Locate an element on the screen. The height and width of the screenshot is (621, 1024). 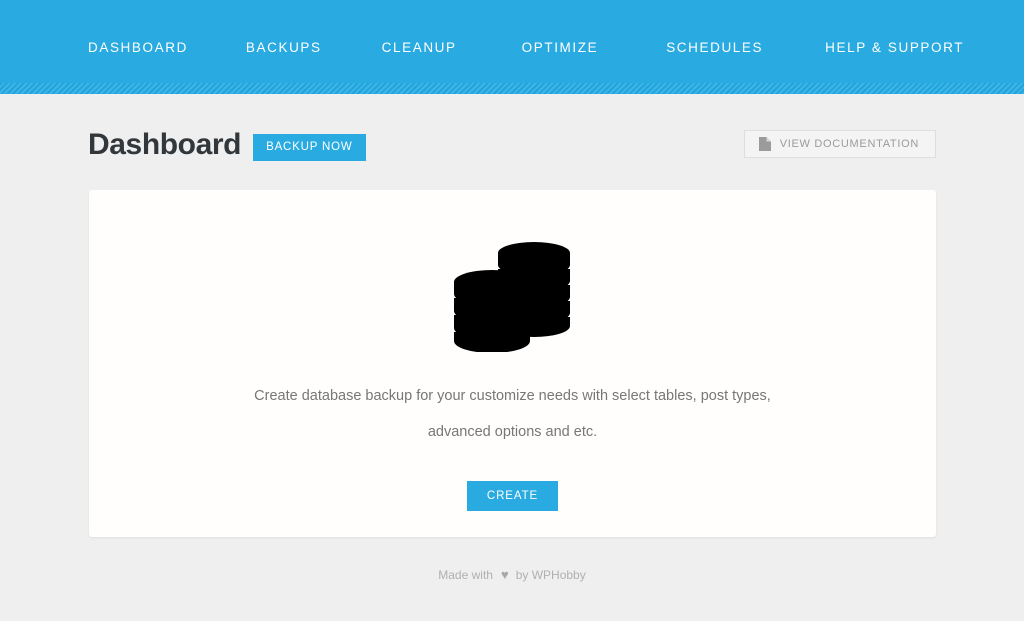
nav-item-optimize: OPTIMIZE is located at coordinates (560, 47).